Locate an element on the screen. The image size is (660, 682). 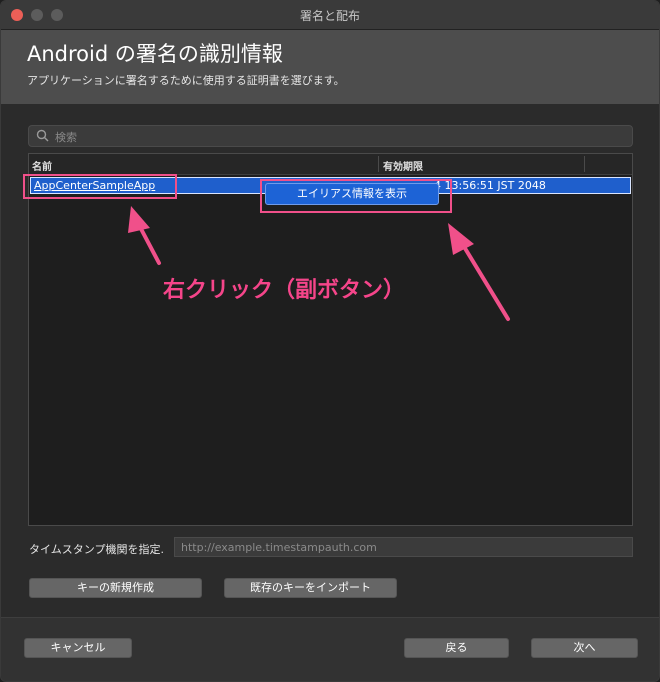
highlight-box-row is located at coordinates (100, 186).